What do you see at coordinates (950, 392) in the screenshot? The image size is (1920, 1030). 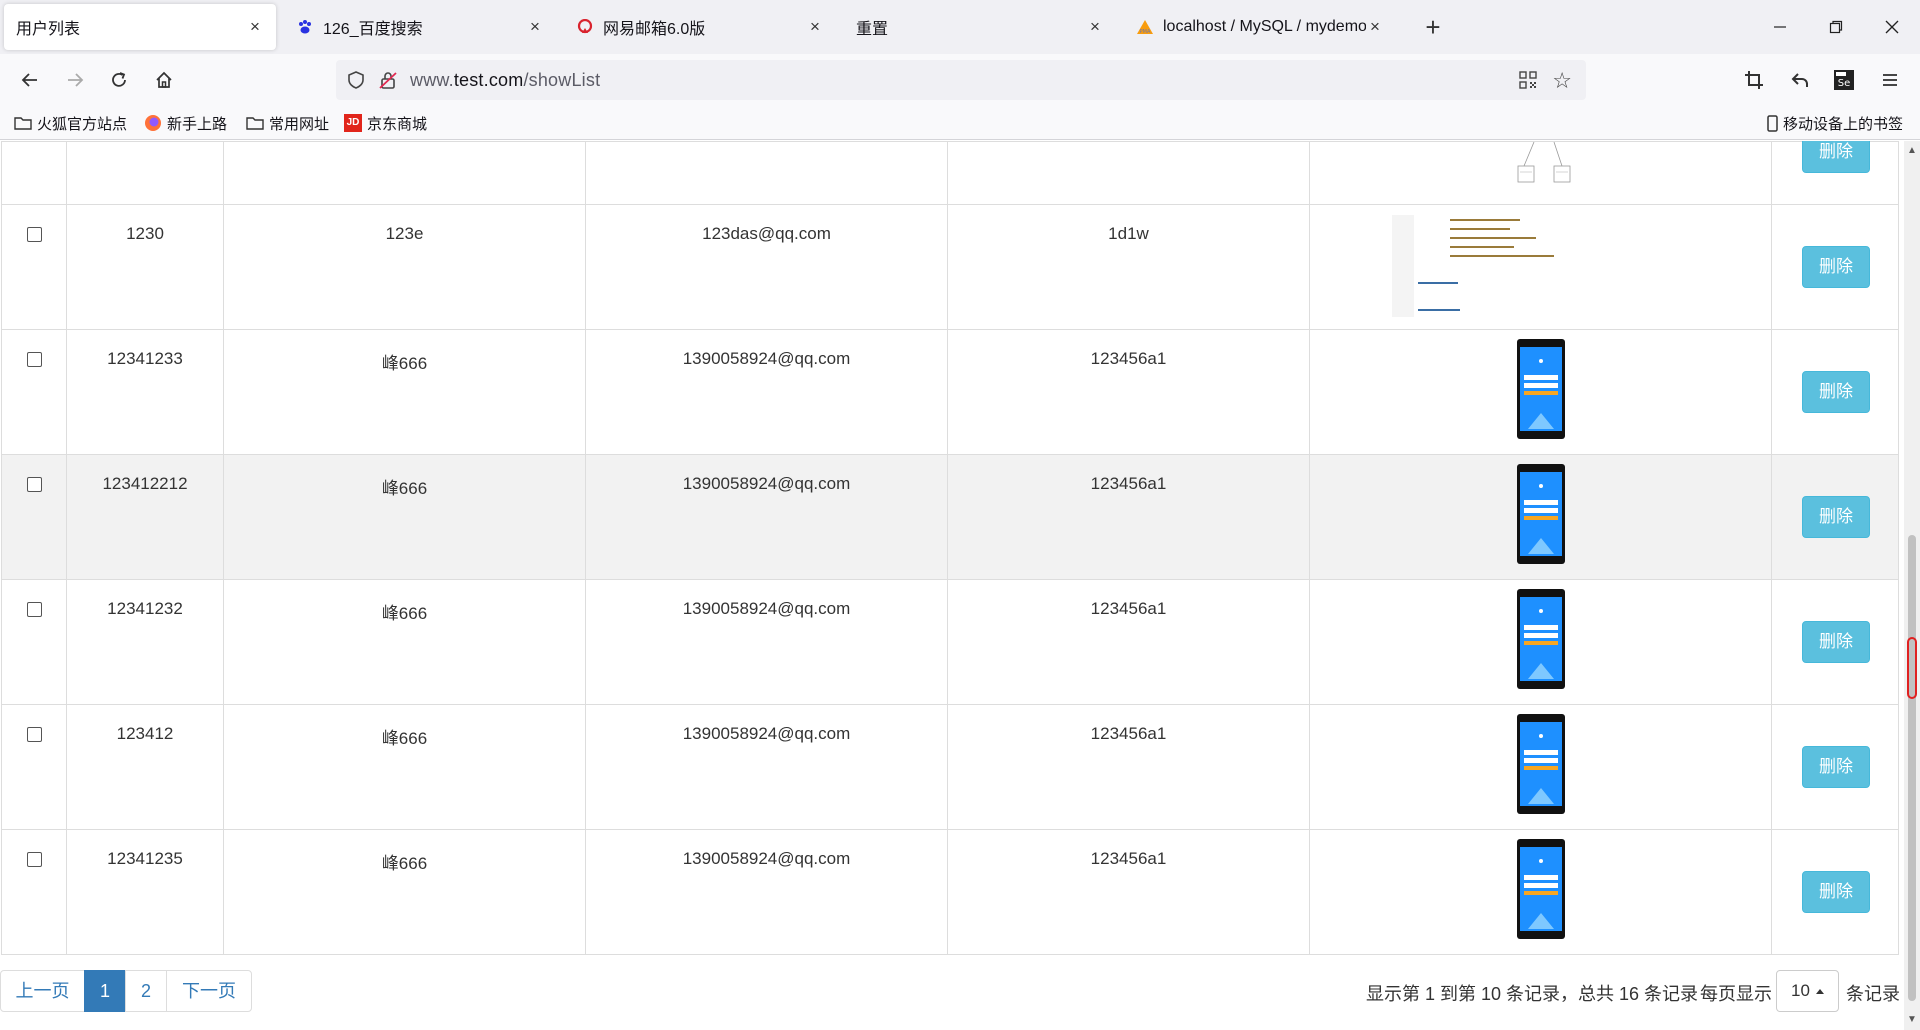 I see `table-row: 12341233 峰666 1390058924@qq.com 123456a1 删除` at bounding box center [950, 392].